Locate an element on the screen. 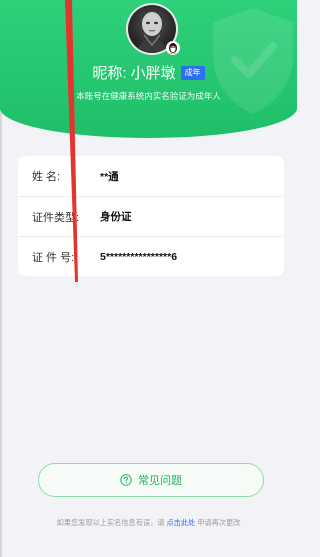 Image resolution: width=320 pixels, height=557 pixels. id-type-label: 证件类型: is located at coordinates (56, 217).